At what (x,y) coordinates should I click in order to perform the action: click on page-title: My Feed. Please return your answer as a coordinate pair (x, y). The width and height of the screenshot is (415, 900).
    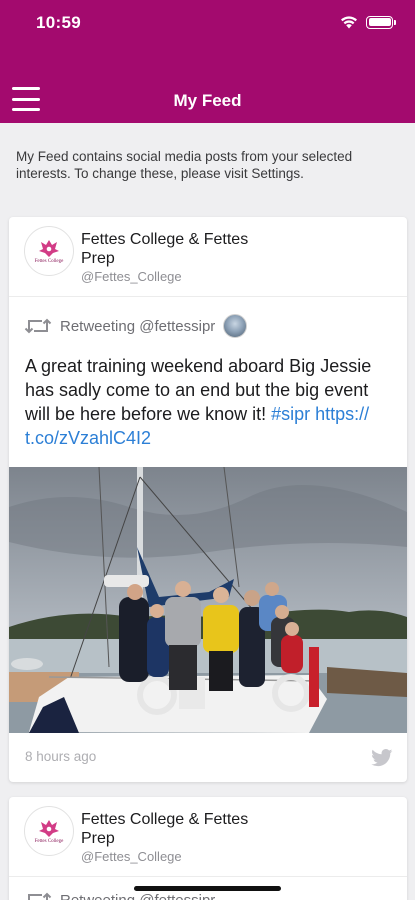
    Looking at the image, I should click on (207, 100).